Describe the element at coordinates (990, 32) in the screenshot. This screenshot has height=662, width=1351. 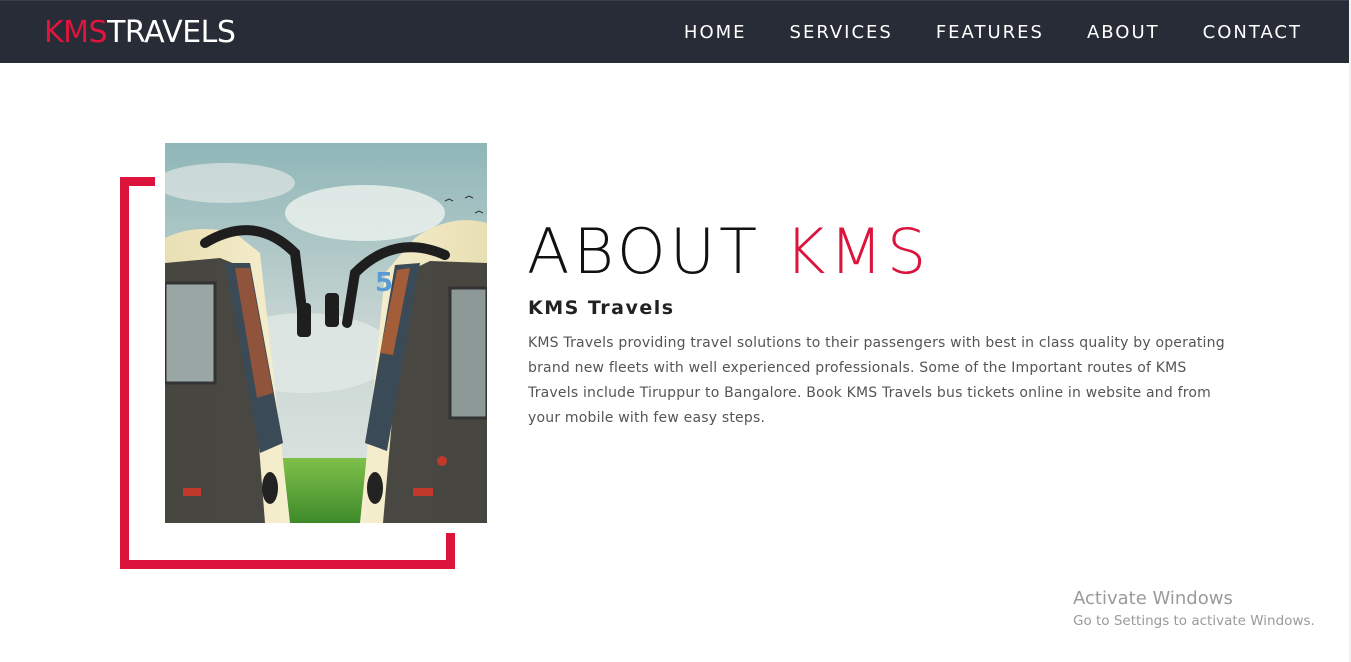
I see `nav-features-link: FEATURES` at that location.